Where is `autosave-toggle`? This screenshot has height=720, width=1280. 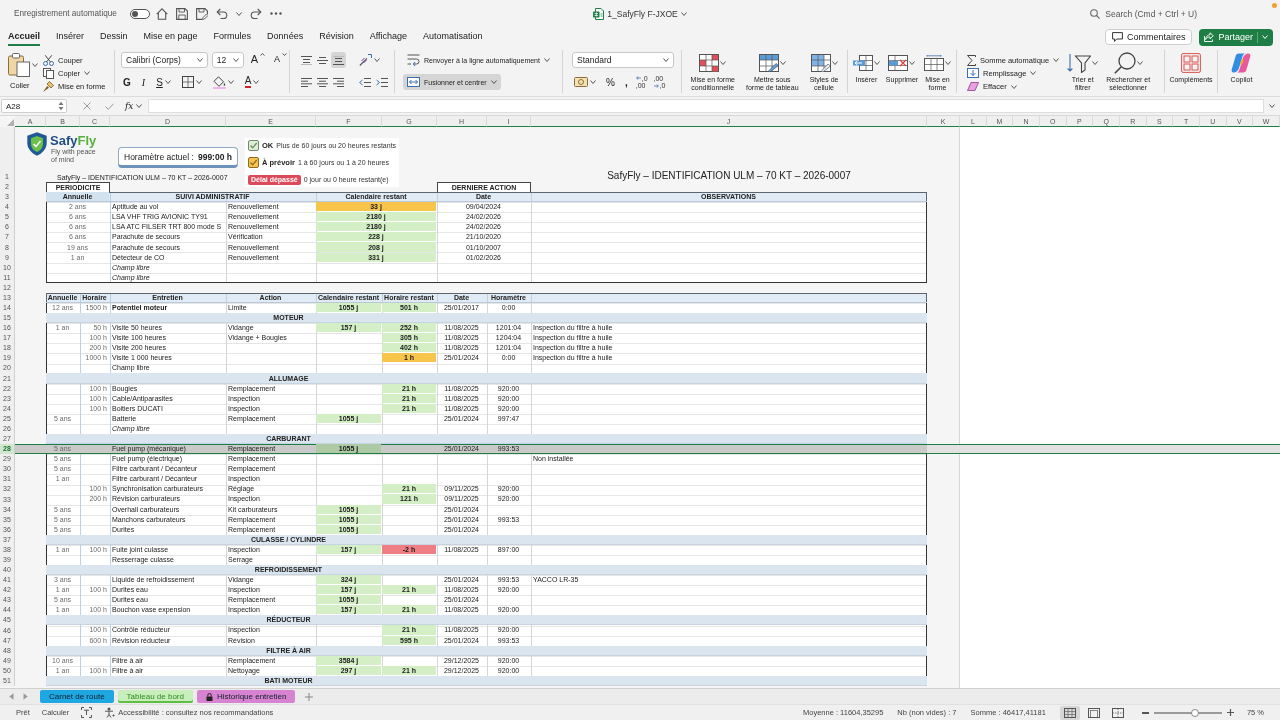 autosave-toggle is located at coordinates (139, 13).